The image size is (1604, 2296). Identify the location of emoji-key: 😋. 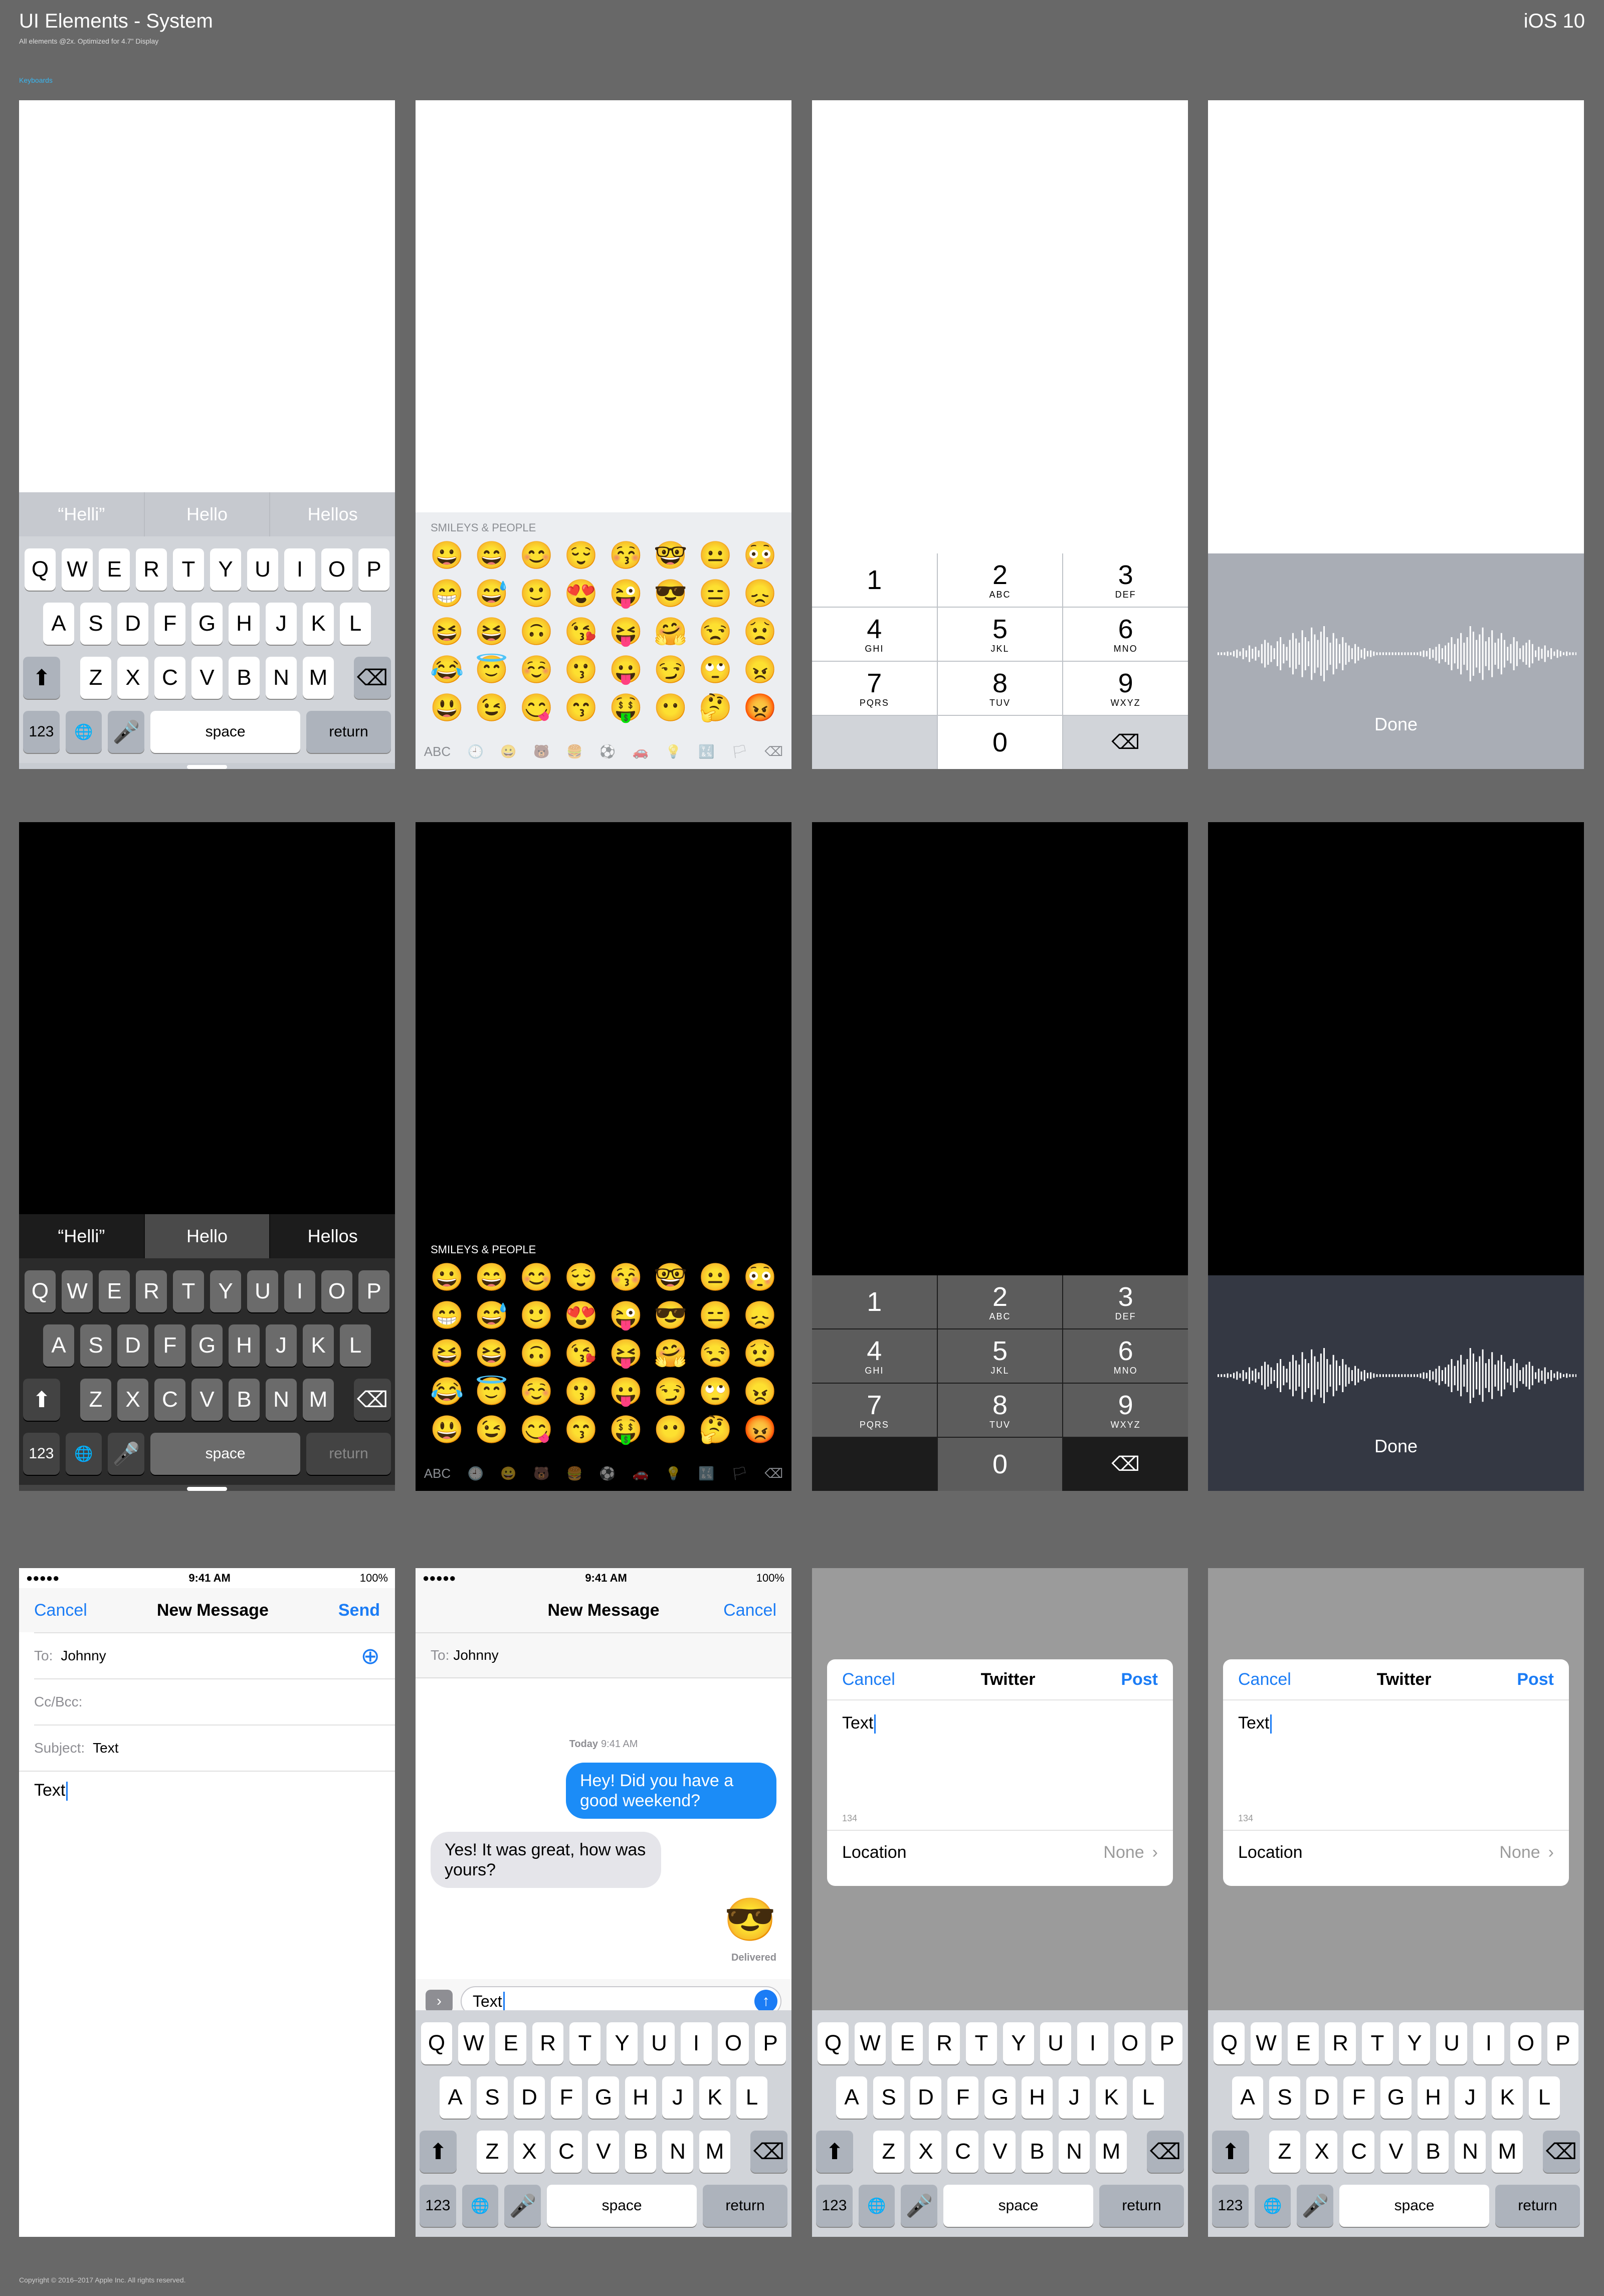
(536, 708).